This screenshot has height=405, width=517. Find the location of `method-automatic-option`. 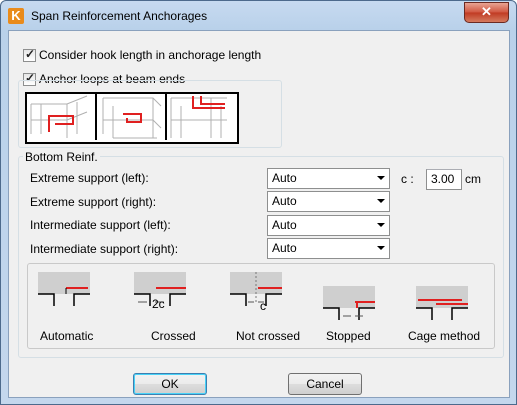

method-automatic-option is located at coordinates (64, 300).